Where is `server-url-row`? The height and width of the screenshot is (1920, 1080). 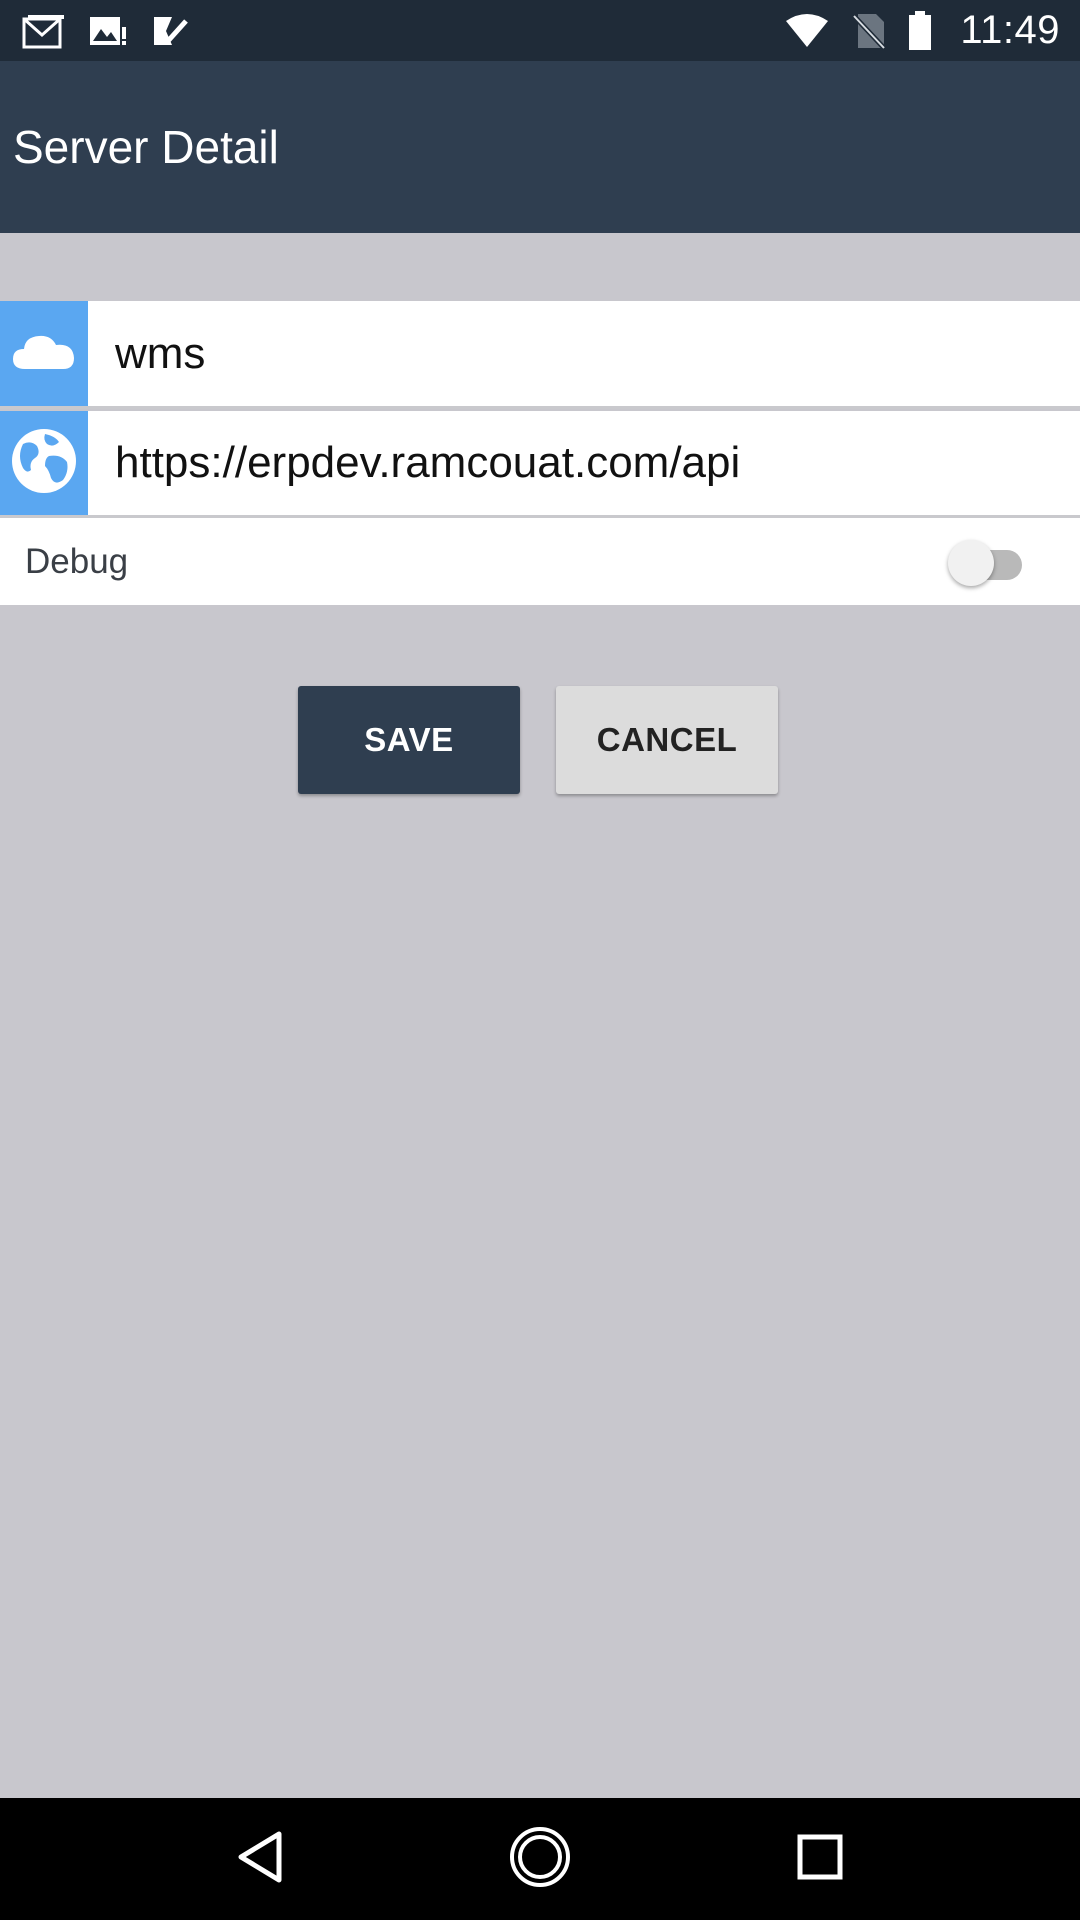
server-url-row is located at coordinates (540, 464).